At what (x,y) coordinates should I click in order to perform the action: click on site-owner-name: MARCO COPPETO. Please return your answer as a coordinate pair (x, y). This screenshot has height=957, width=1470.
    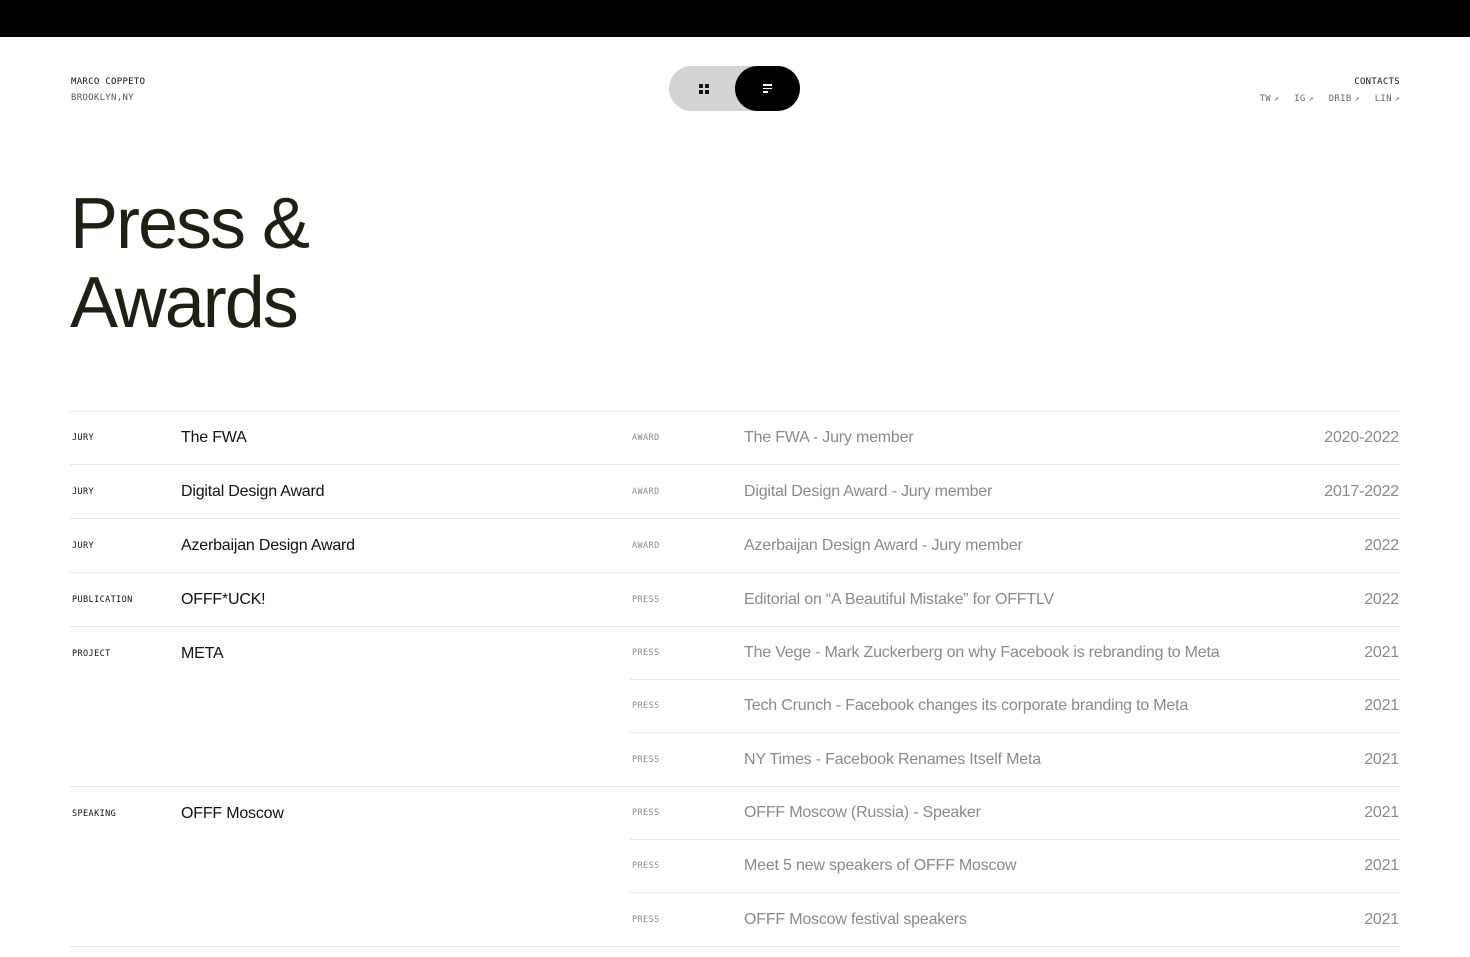
    Looking at the image, I should click on (108, 82).